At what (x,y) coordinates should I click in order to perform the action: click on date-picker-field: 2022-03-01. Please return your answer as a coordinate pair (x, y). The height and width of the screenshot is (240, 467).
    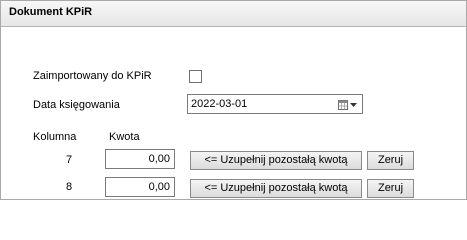
    Looking at the image, I should click on (275, 104).